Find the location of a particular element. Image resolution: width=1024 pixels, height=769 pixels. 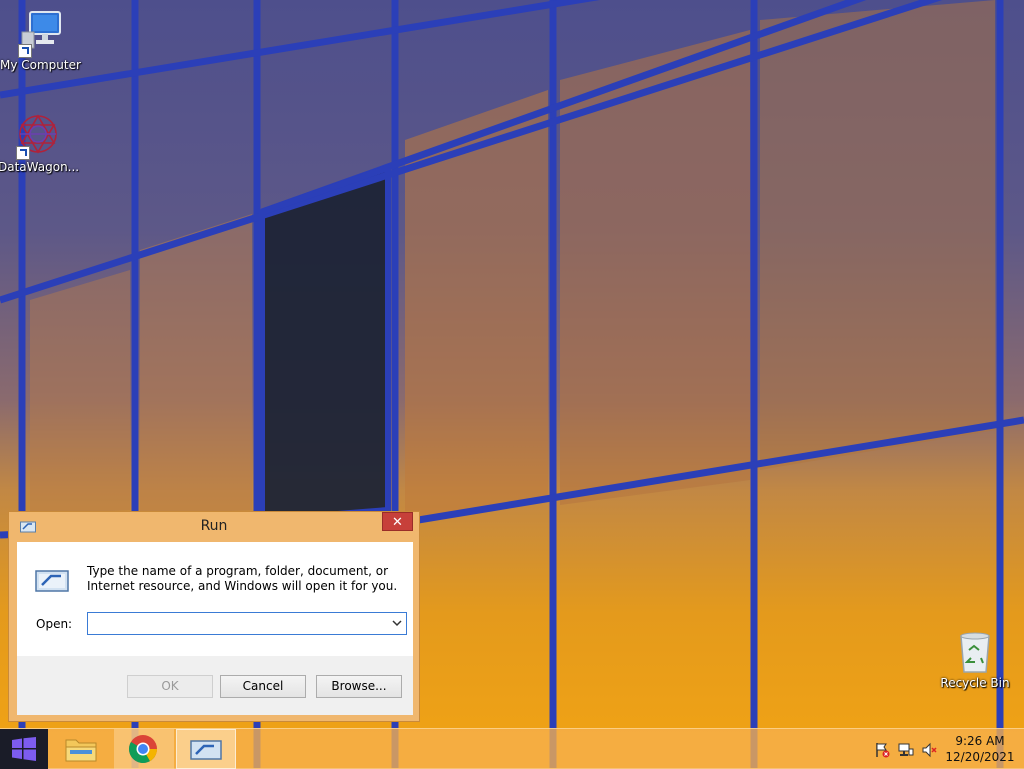

open-combobox is located at coordinates (247, 623).